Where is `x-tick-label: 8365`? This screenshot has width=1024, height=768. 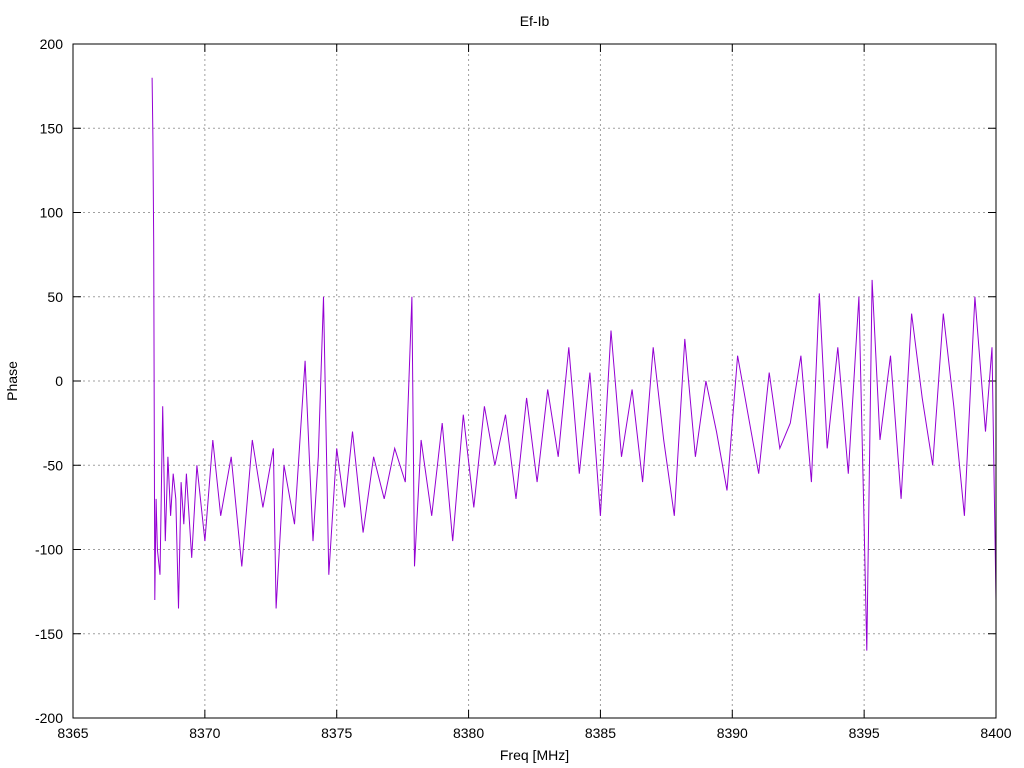
x-tick-label: 8365 is located at coordinates (72, 733).